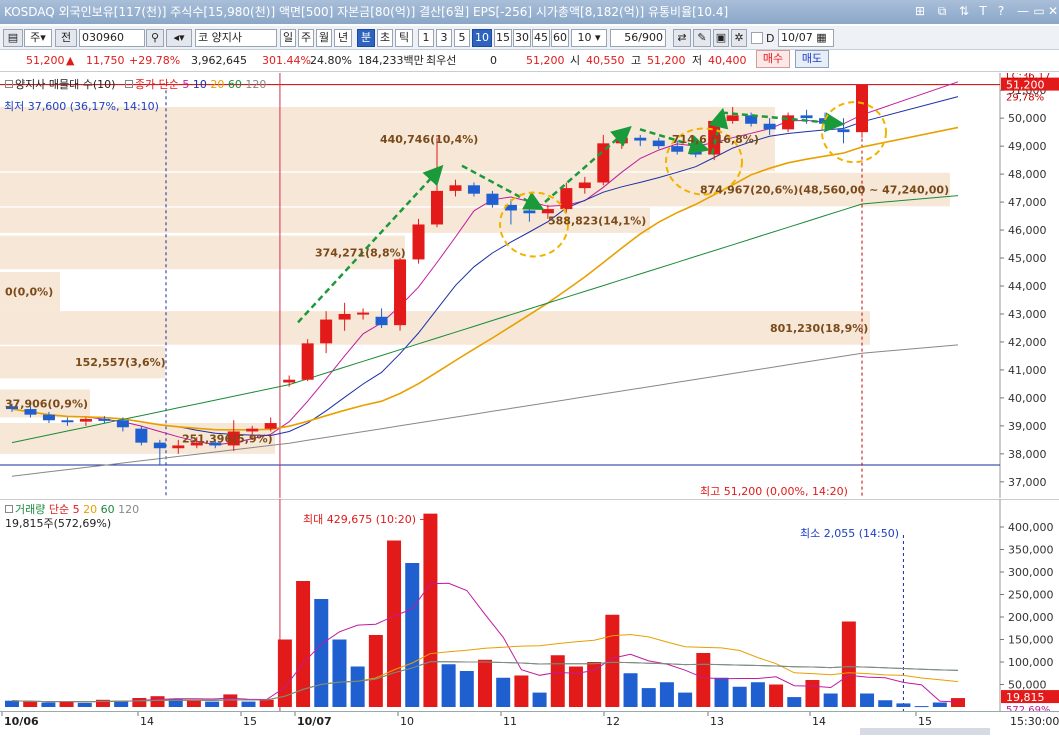  What do you see at coordinates (324, 38) in the screenshot?
I see `tab-month: 월` at bounding box center [324, 38].